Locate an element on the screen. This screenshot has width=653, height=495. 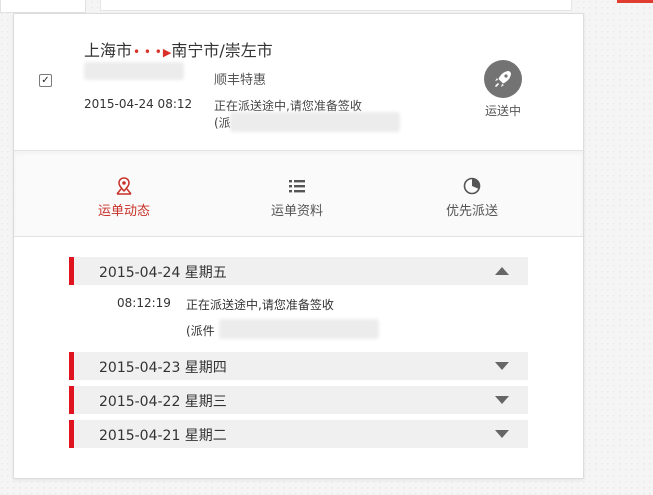
route: 上海市• • •▶南宁市/崇左市 is located at coordinates (178, 49).